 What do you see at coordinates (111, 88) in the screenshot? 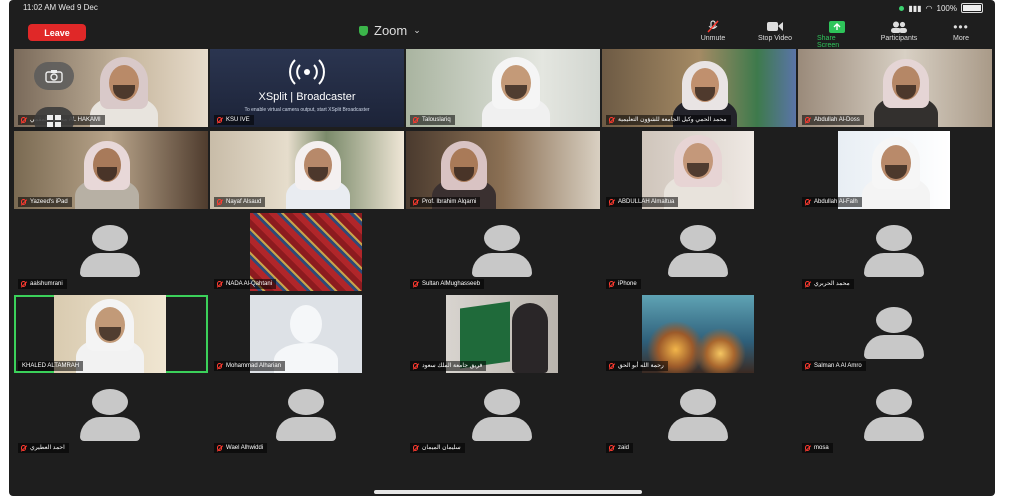
I see `participant-tile: محسن المقمي AL HAKAMI` at bounding box center [111, 88].